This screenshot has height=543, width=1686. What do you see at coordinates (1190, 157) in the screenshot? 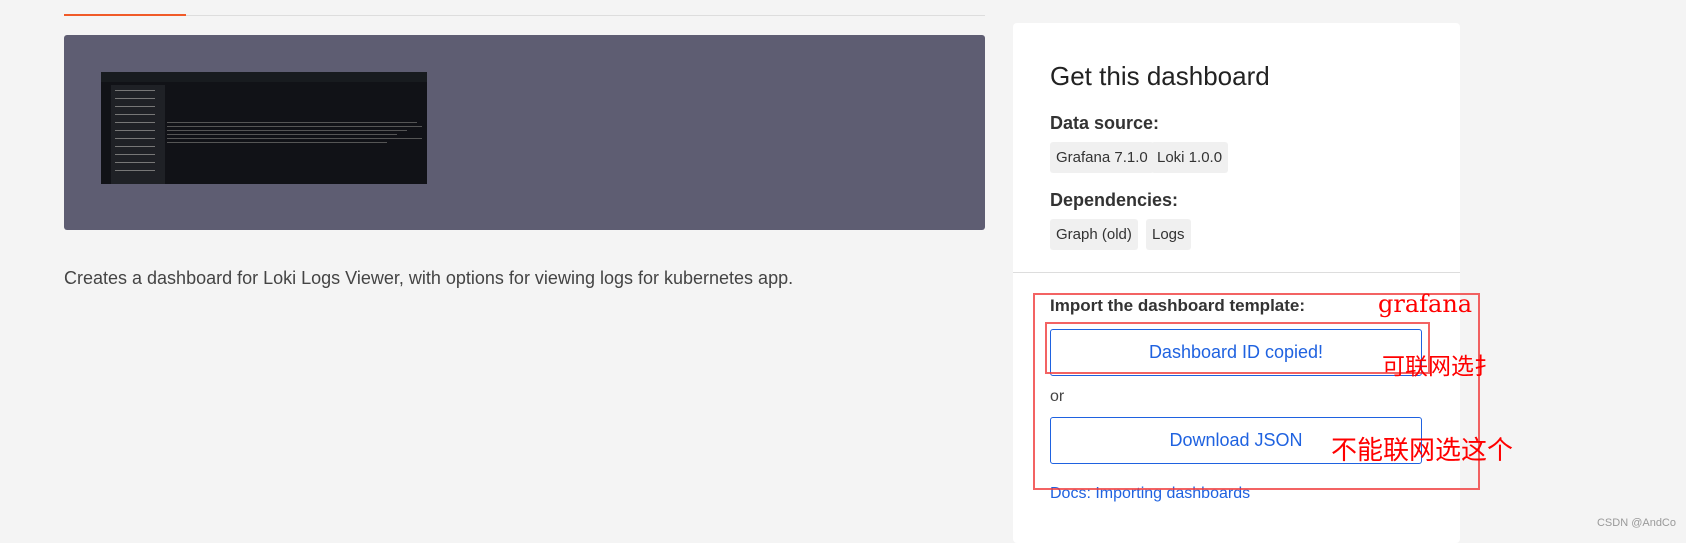
I see `data-source-tag: Loki 1.0.0` at bounding box center [1190, 157].